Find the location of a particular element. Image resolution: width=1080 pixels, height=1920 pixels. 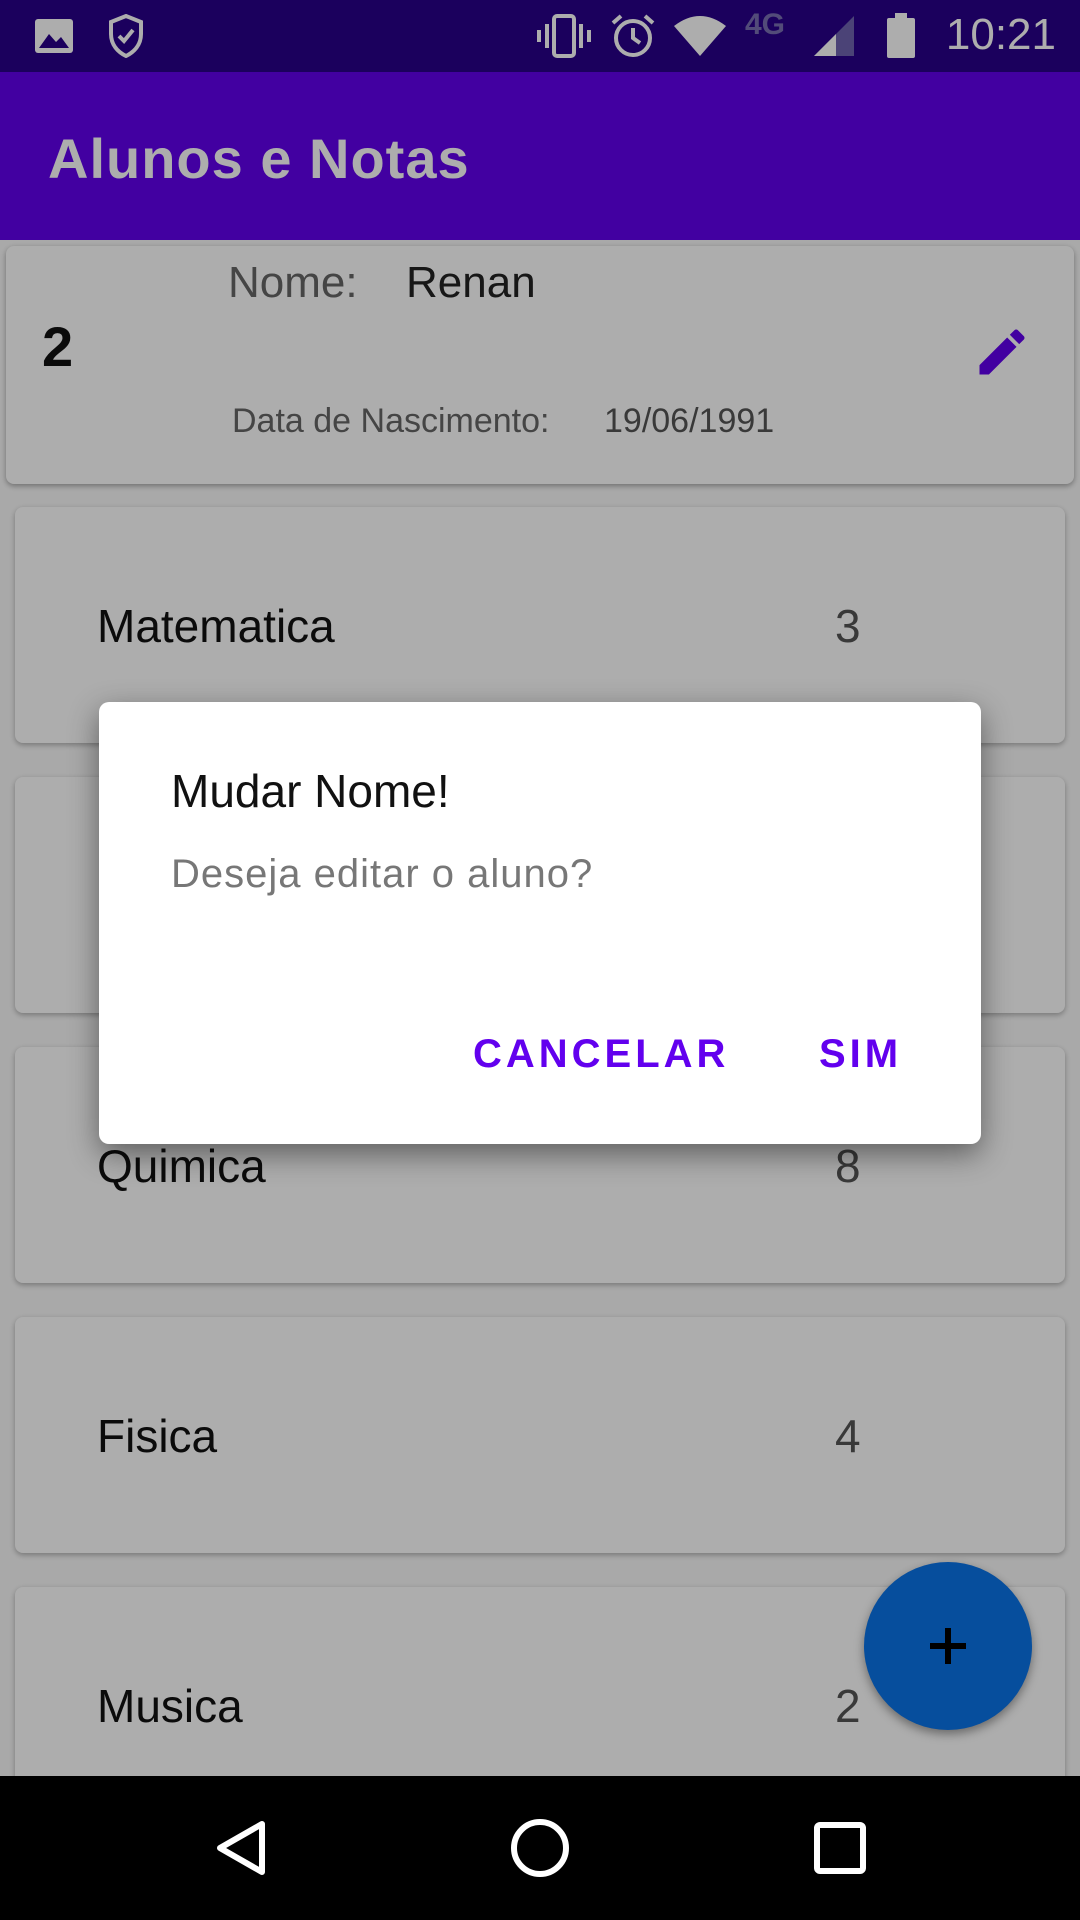

home-button is located at coordinates (540, 1848).